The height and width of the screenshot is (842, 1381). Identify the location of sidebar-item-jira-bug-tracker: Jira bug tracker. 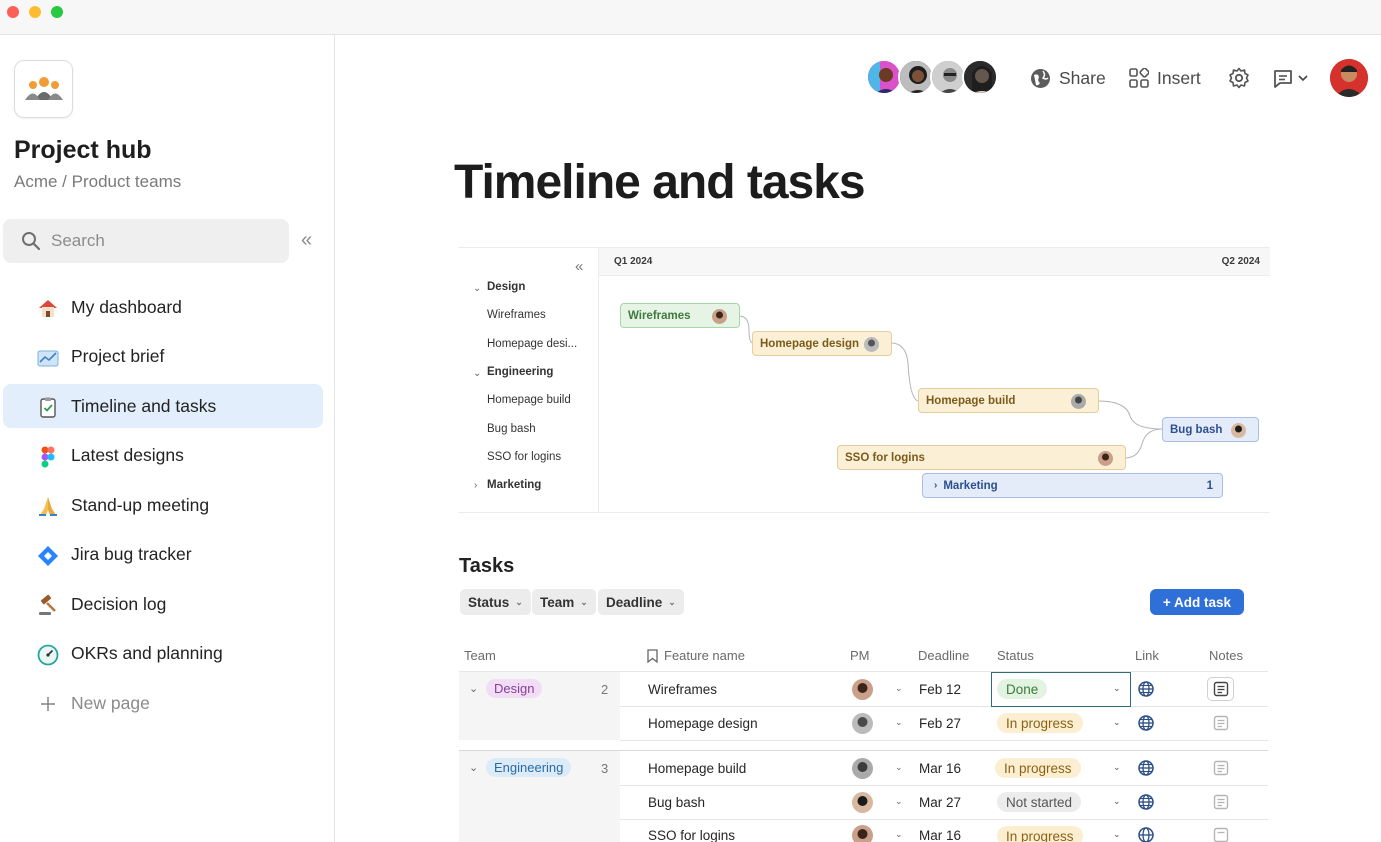
(163, 555).